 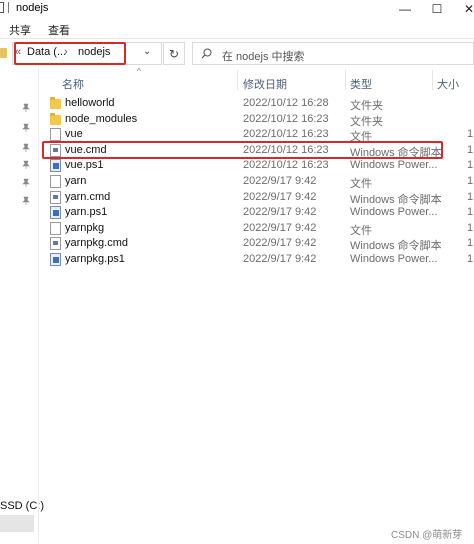 I want to click on column-date: 修改日期, so click(x=265, y=84).